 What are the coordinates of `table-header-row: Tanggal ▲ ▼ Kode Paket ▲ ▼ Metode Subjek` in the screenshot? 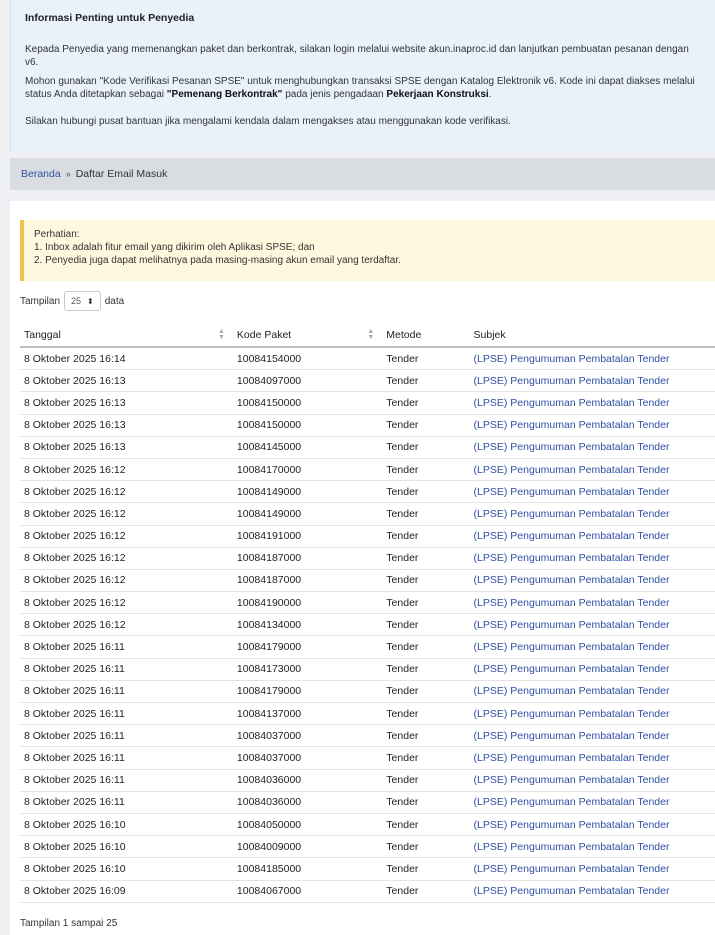 It's located at (367, 336).